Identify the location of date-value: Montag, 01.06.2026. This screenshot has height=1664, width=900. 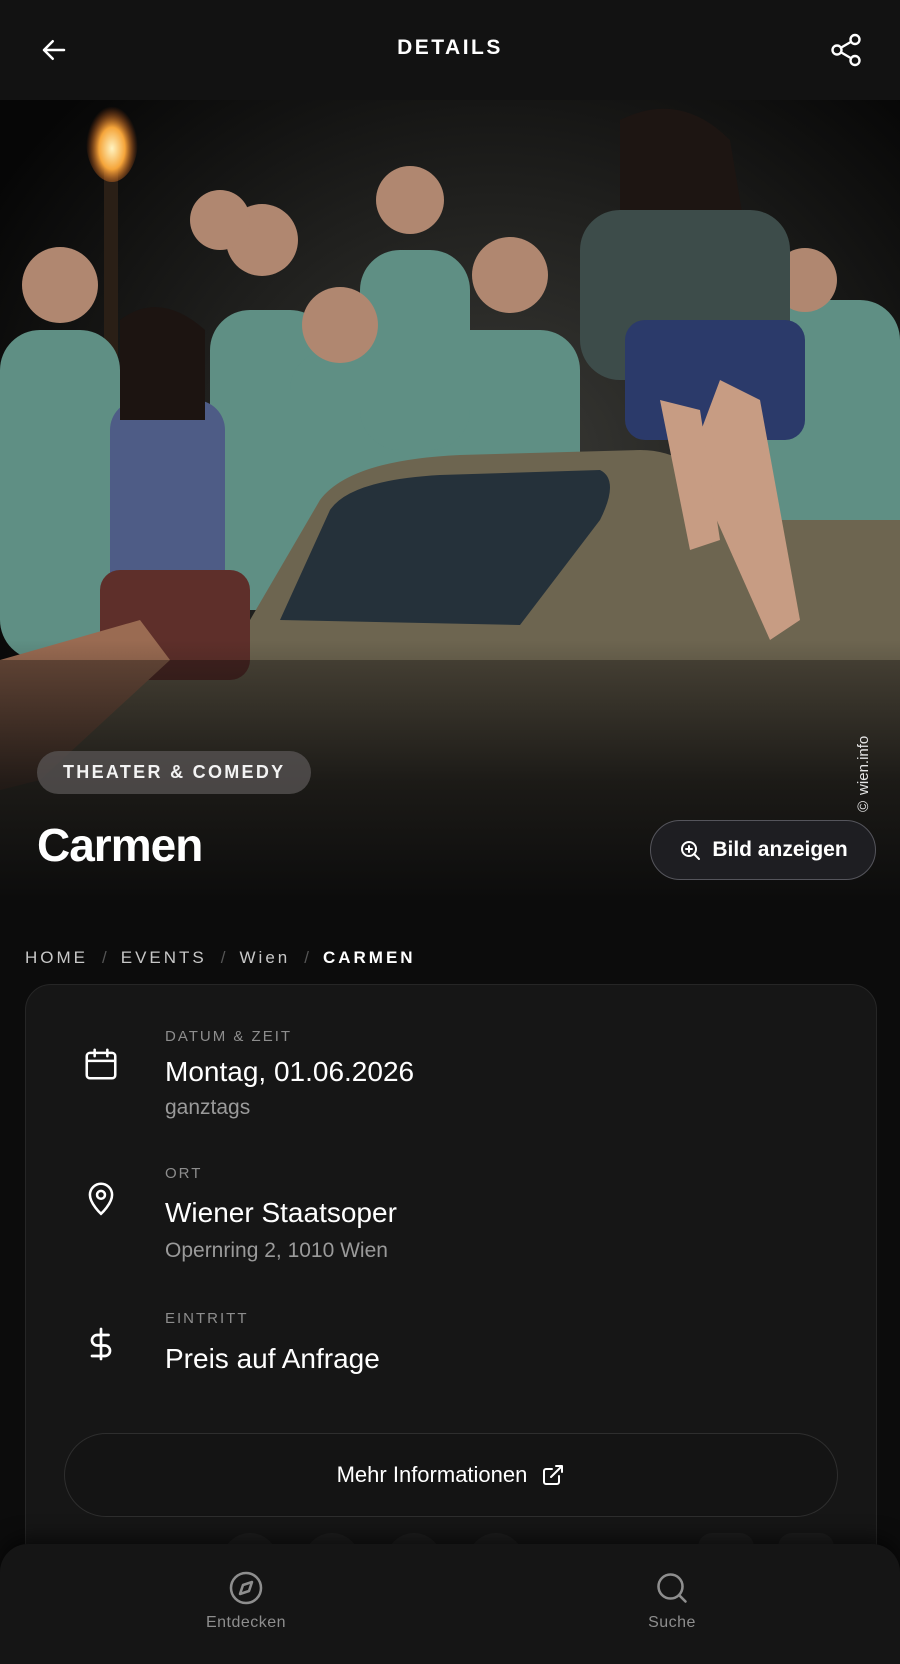
(290, 1071).